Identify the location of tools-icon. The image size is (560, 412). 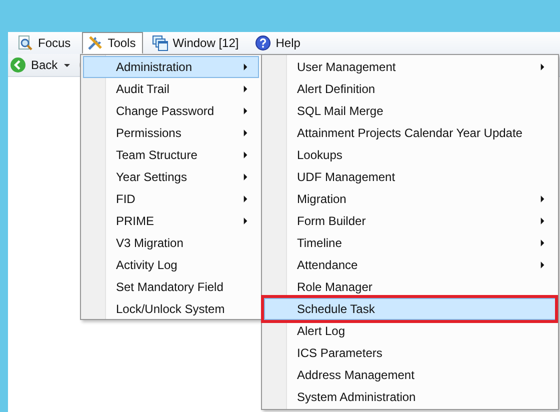
(94, 43).